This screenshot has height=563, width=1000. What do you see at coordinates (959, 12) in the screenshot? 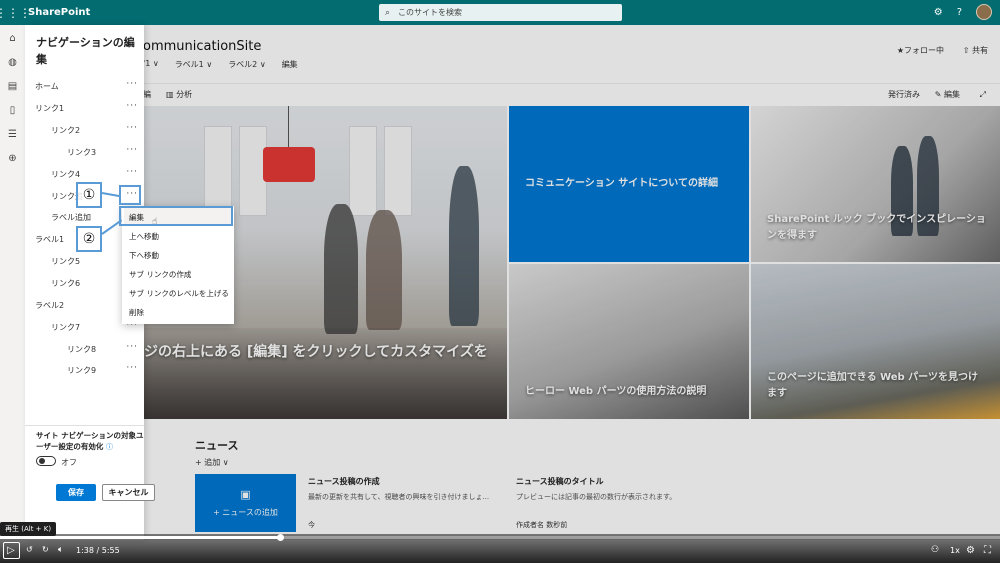
I see `help-icon: ?` at bounding box center [959, 12].